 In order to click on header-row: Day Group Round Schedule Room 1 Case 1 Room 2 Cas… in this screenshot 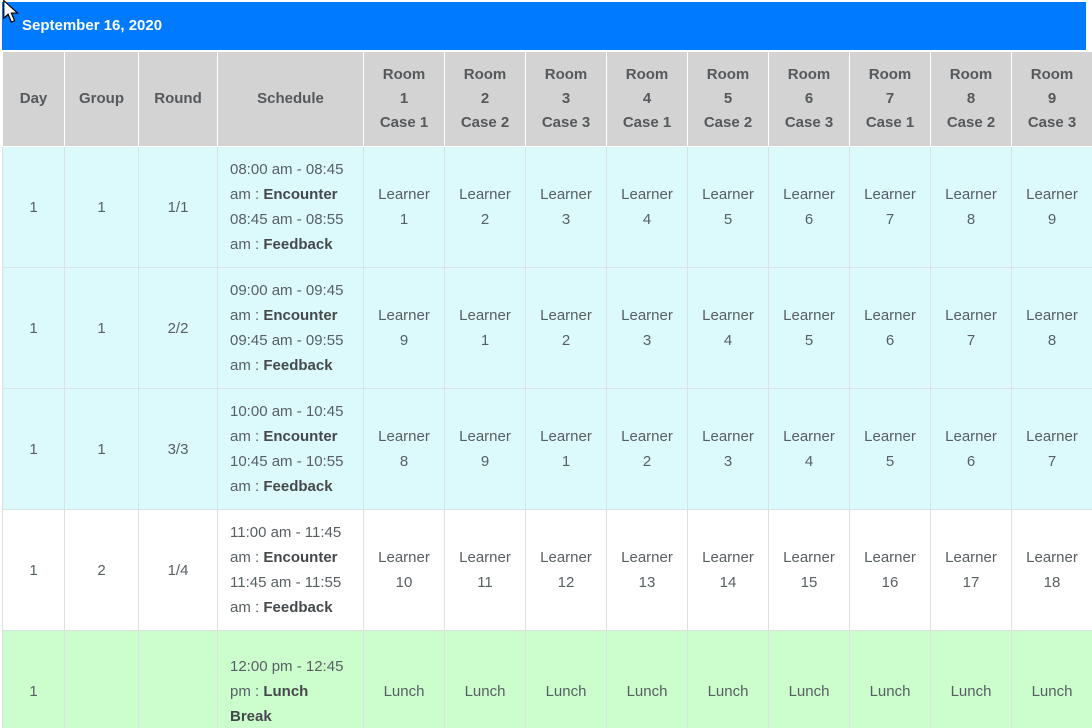, I will do `click(547, 99)`.